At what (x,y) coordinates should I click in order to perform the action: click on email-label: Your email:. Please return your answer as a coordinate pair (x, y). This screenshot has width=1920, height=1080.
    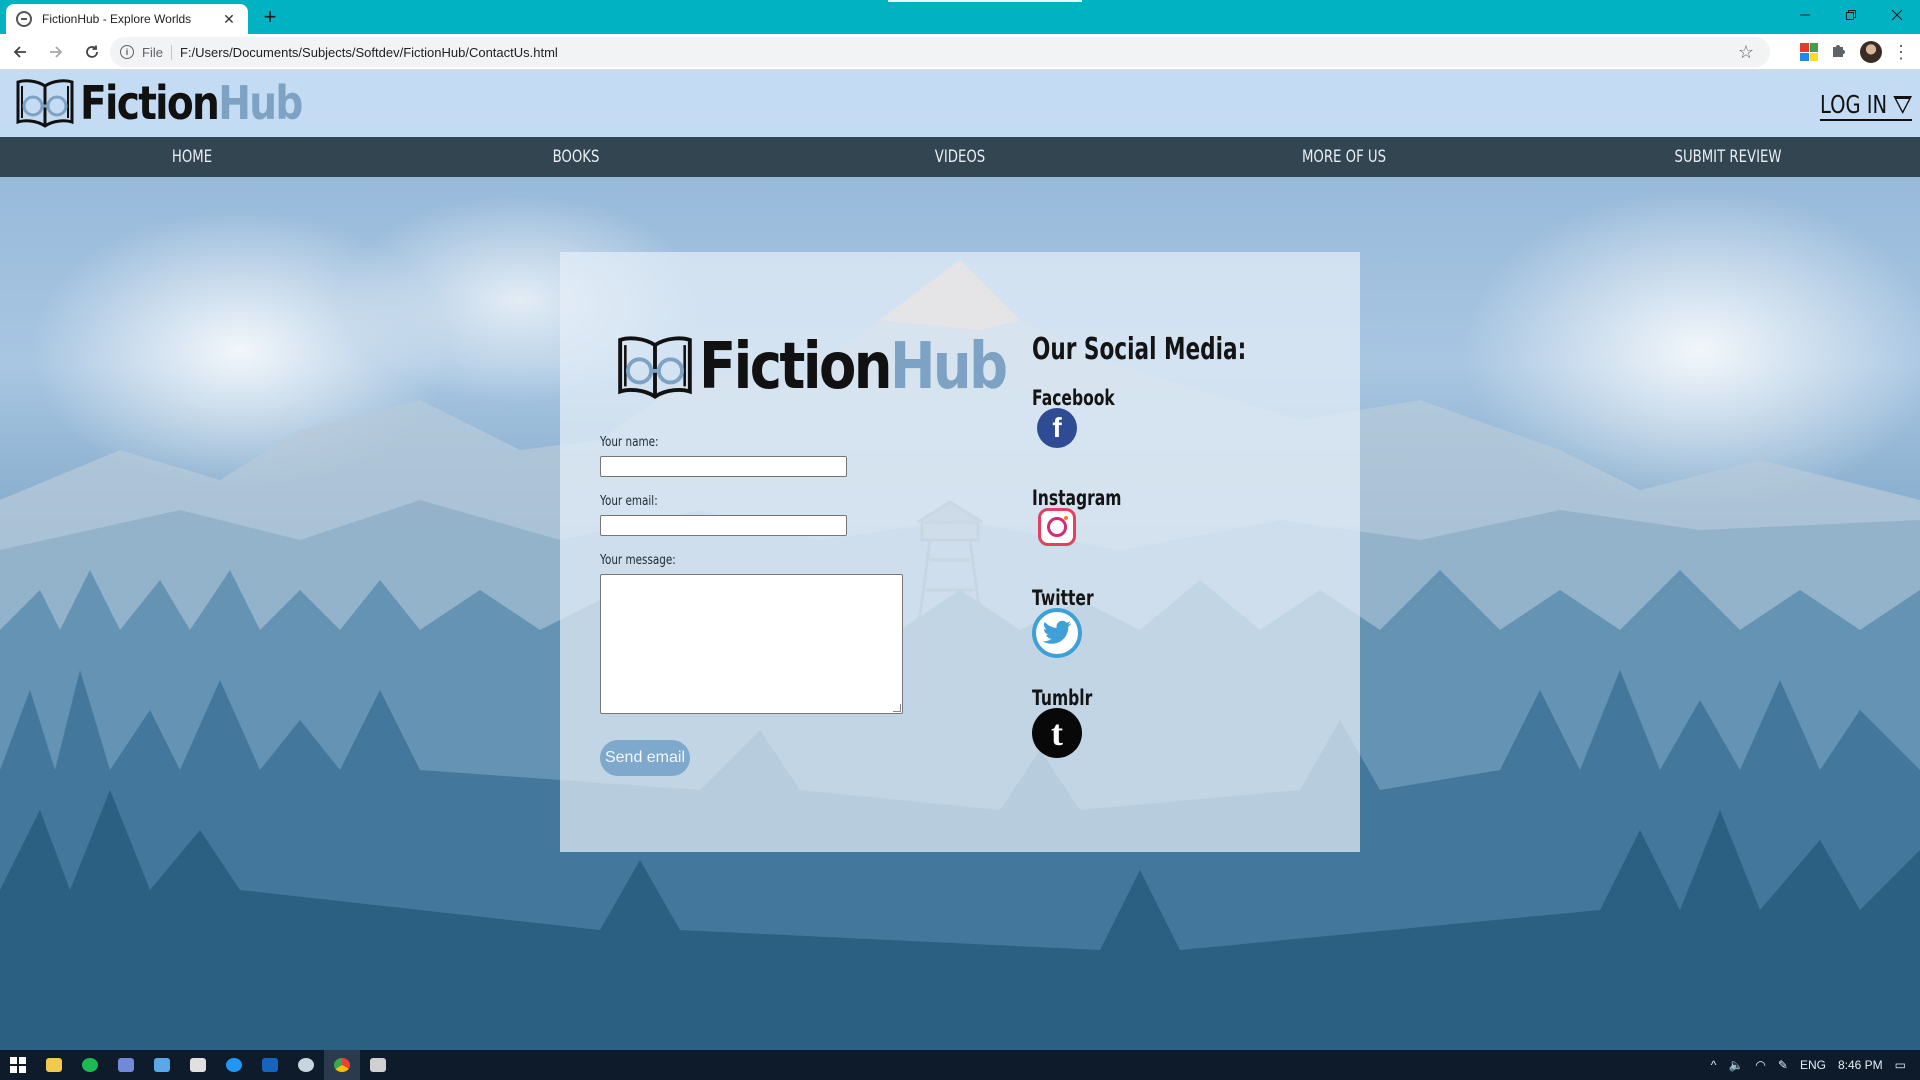
    Looking at the image, I should click on (629, 501).